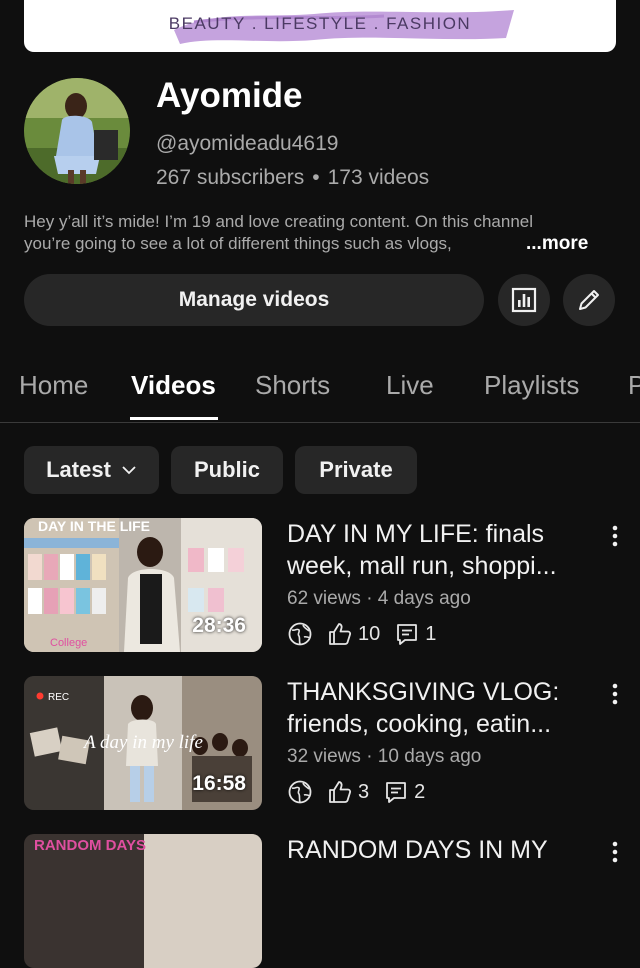 The height and width of the screenshot is (968, 640). What do you see at coordinates (229, 95) in the screenshot?
I see `channel-name: Ayomide` at bounding box center [229, 95].